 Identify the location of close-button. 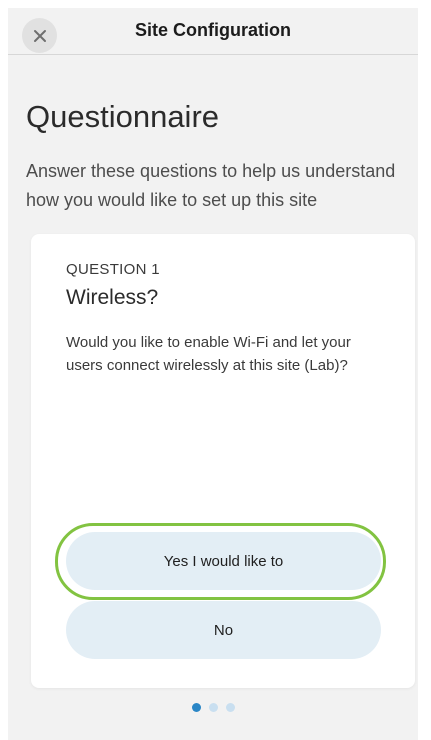
(39, 35).